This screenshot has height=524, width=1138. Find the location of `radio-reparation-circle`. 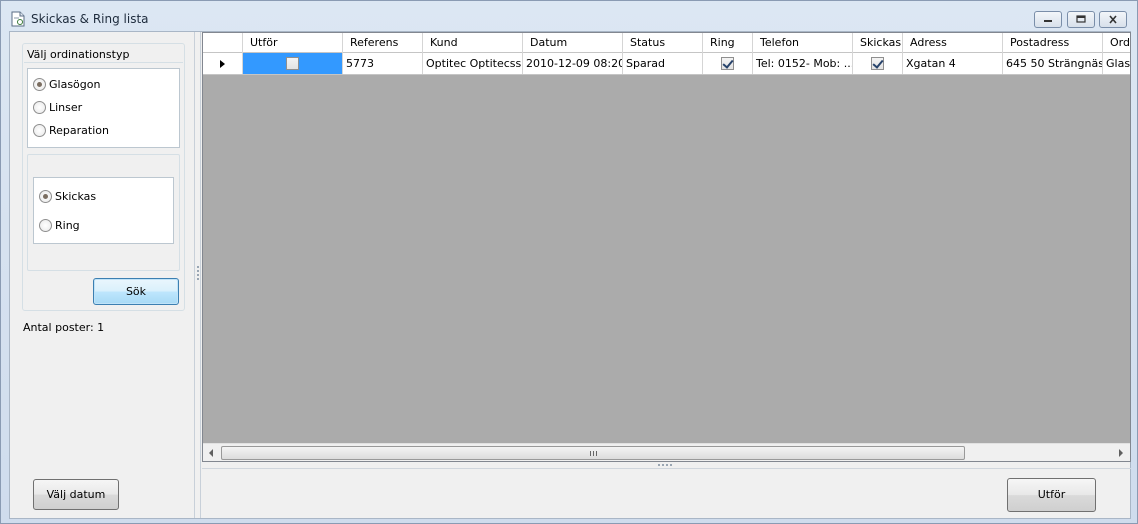

radio-reparation-circle is located at coordinates (39, 130).